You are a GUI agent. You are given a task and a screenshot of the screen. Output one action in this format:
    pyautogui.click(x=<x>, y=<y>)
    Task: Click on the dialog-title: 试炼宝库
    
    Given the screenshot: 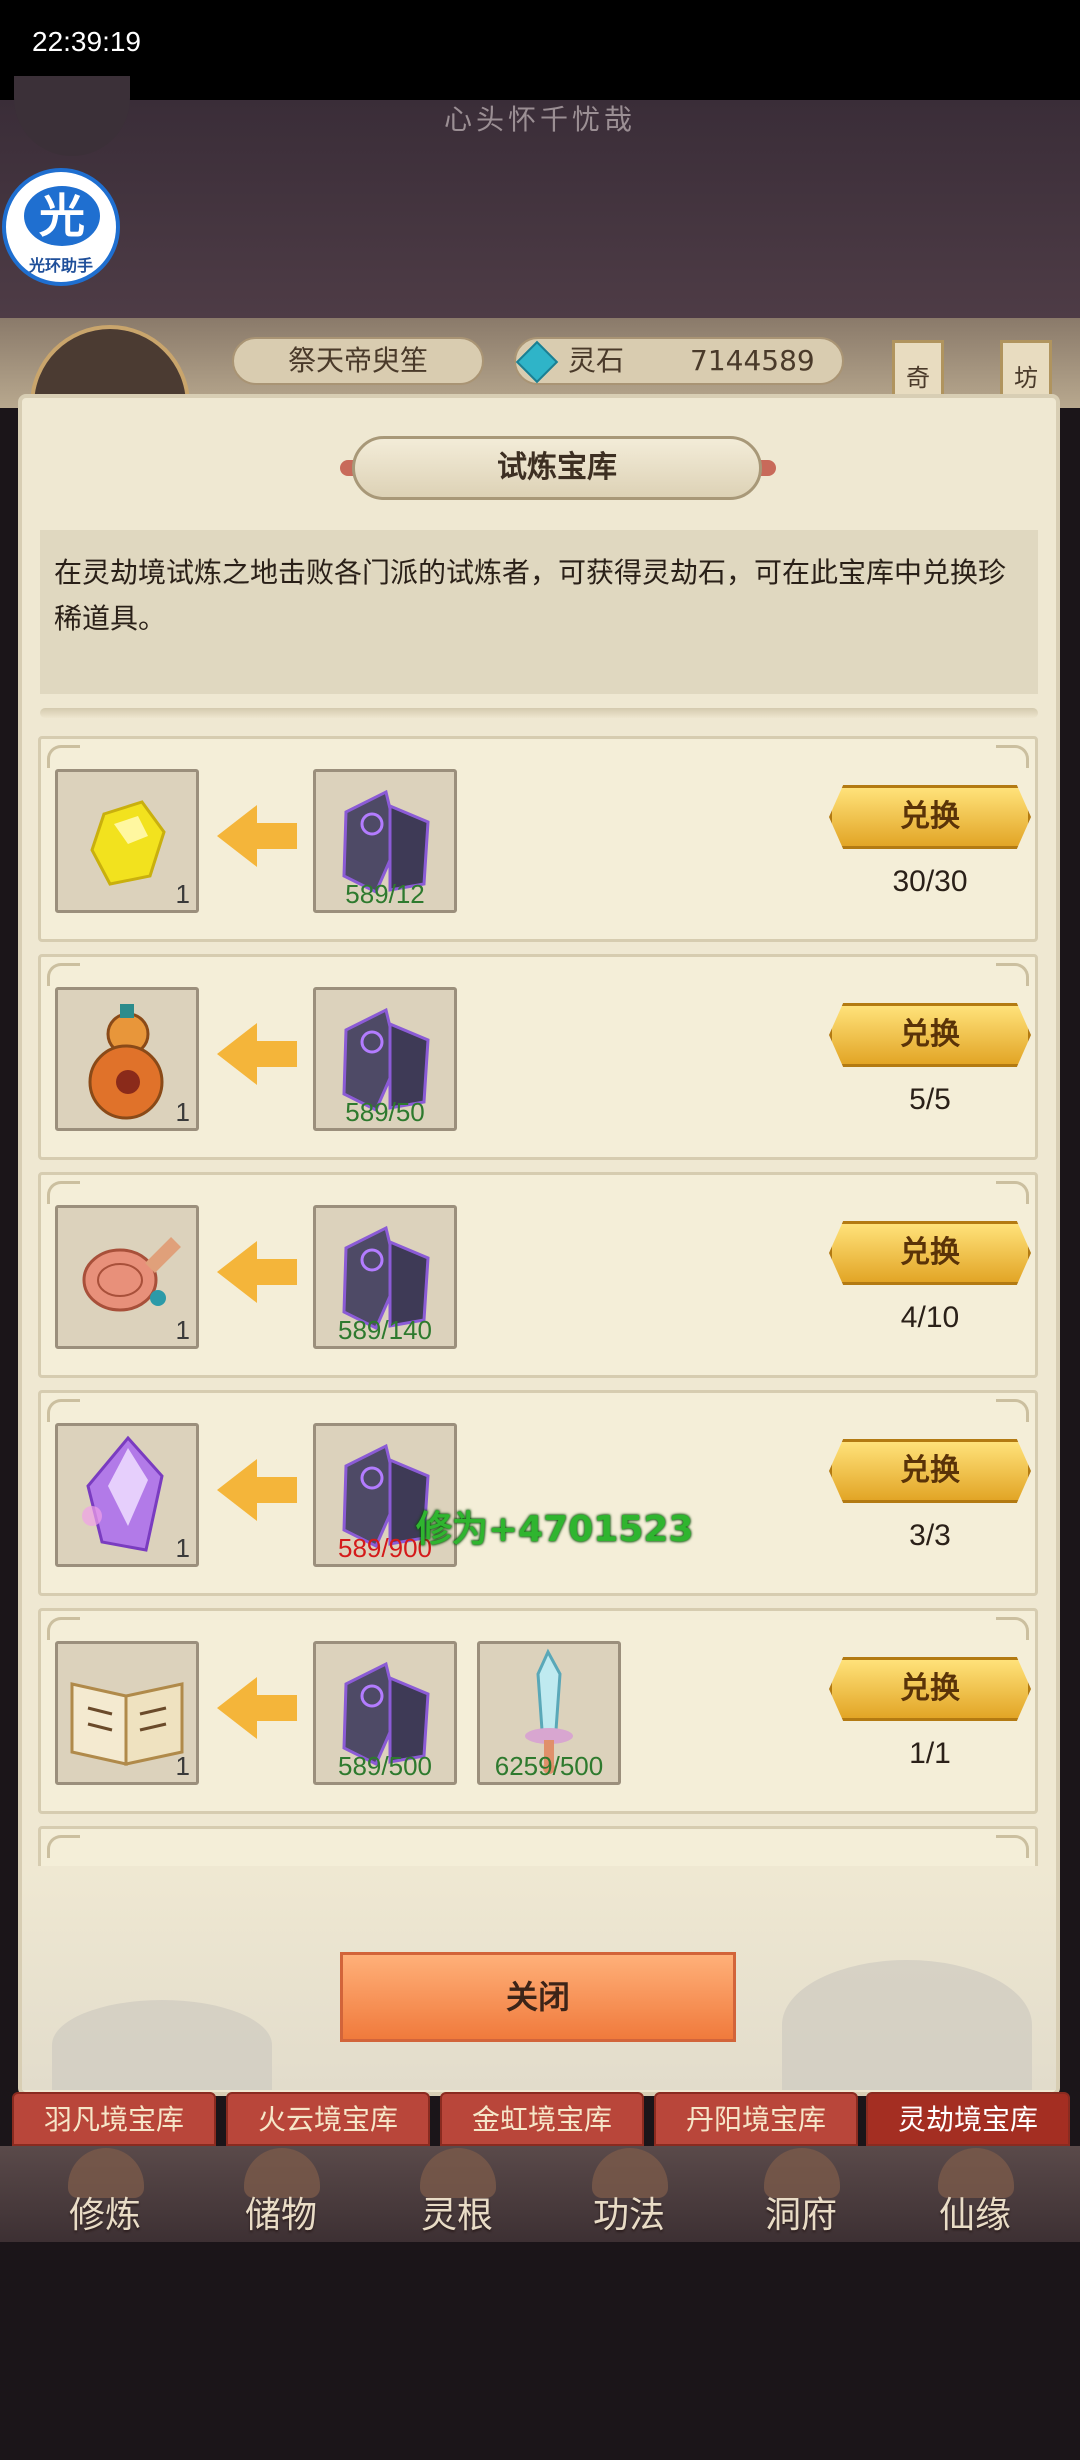 What is the action you would take?
    pyautogui.click(x=557, y=468)
    